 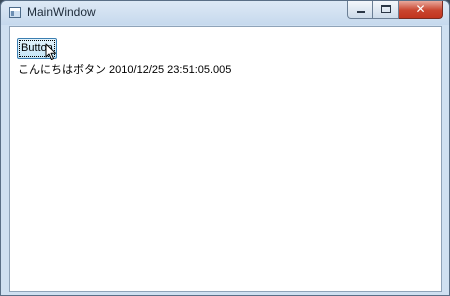 What do you see at coordinates (225, 13) in the screenshot?
I see `title-bar: MainWindow ✕` at bounding box center [225, 13].